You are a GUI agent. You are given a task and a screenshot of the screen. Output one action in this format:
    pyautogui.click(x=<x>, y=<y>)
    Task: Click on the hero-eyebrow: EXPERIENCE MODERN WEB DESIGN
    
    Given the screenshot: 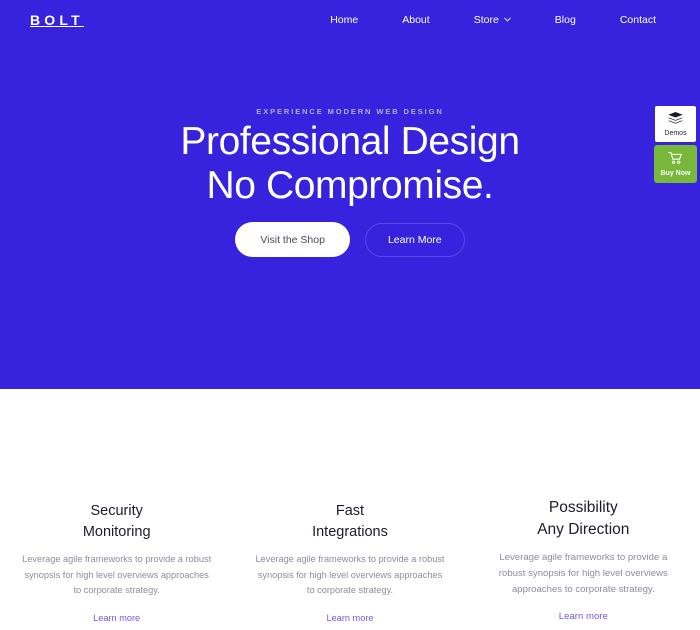 What is the action you would take?
    pyautogui.click(x=350, y=111)
    